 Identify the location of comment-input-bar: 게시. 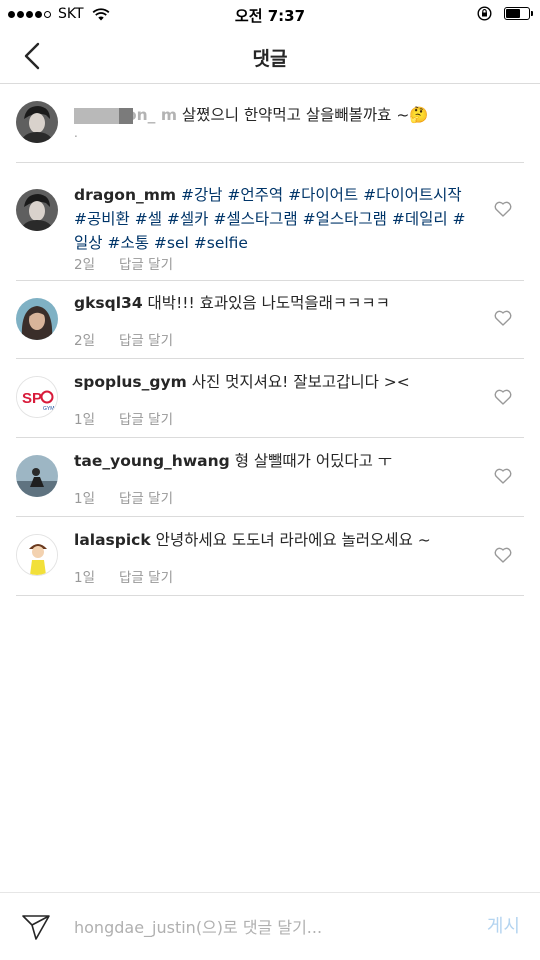
(270, 926).